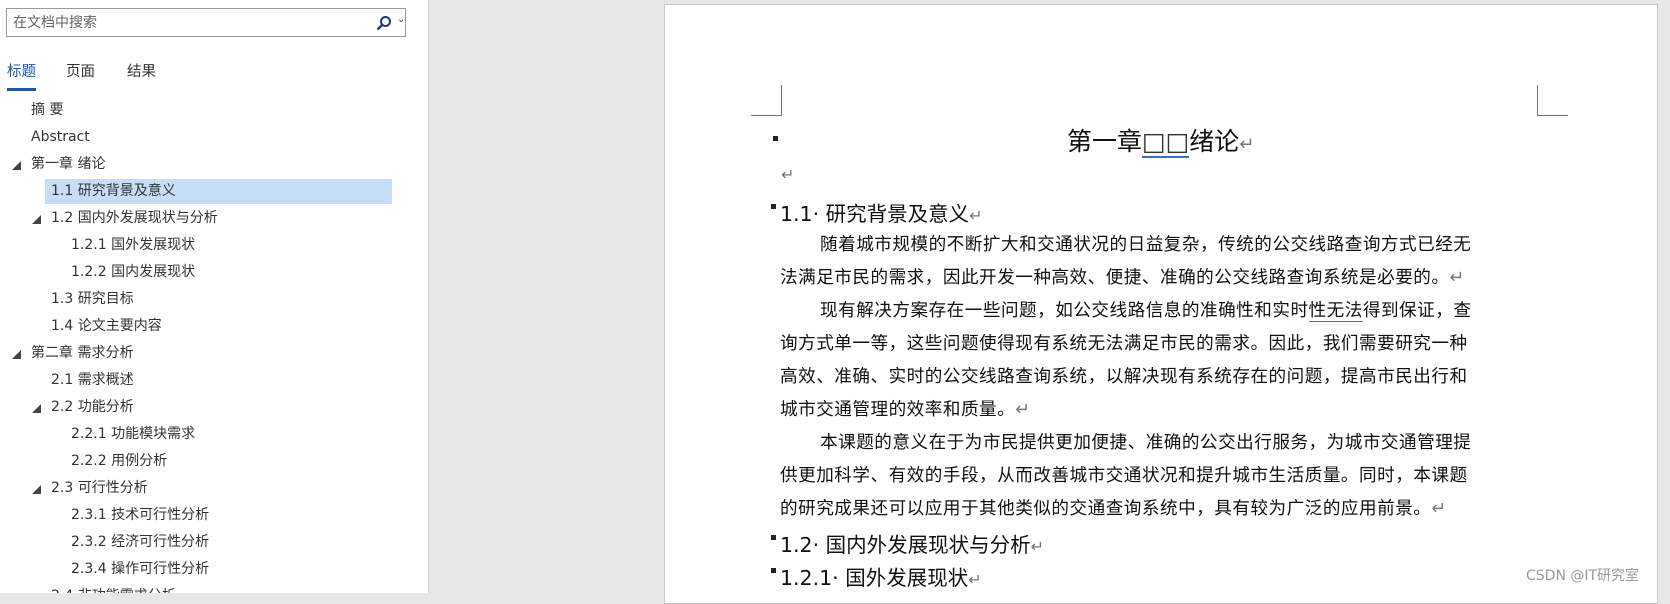 The image size is (1670, 604). I want to click on empty-paragraph-mark: ↵, so click(788, 174).